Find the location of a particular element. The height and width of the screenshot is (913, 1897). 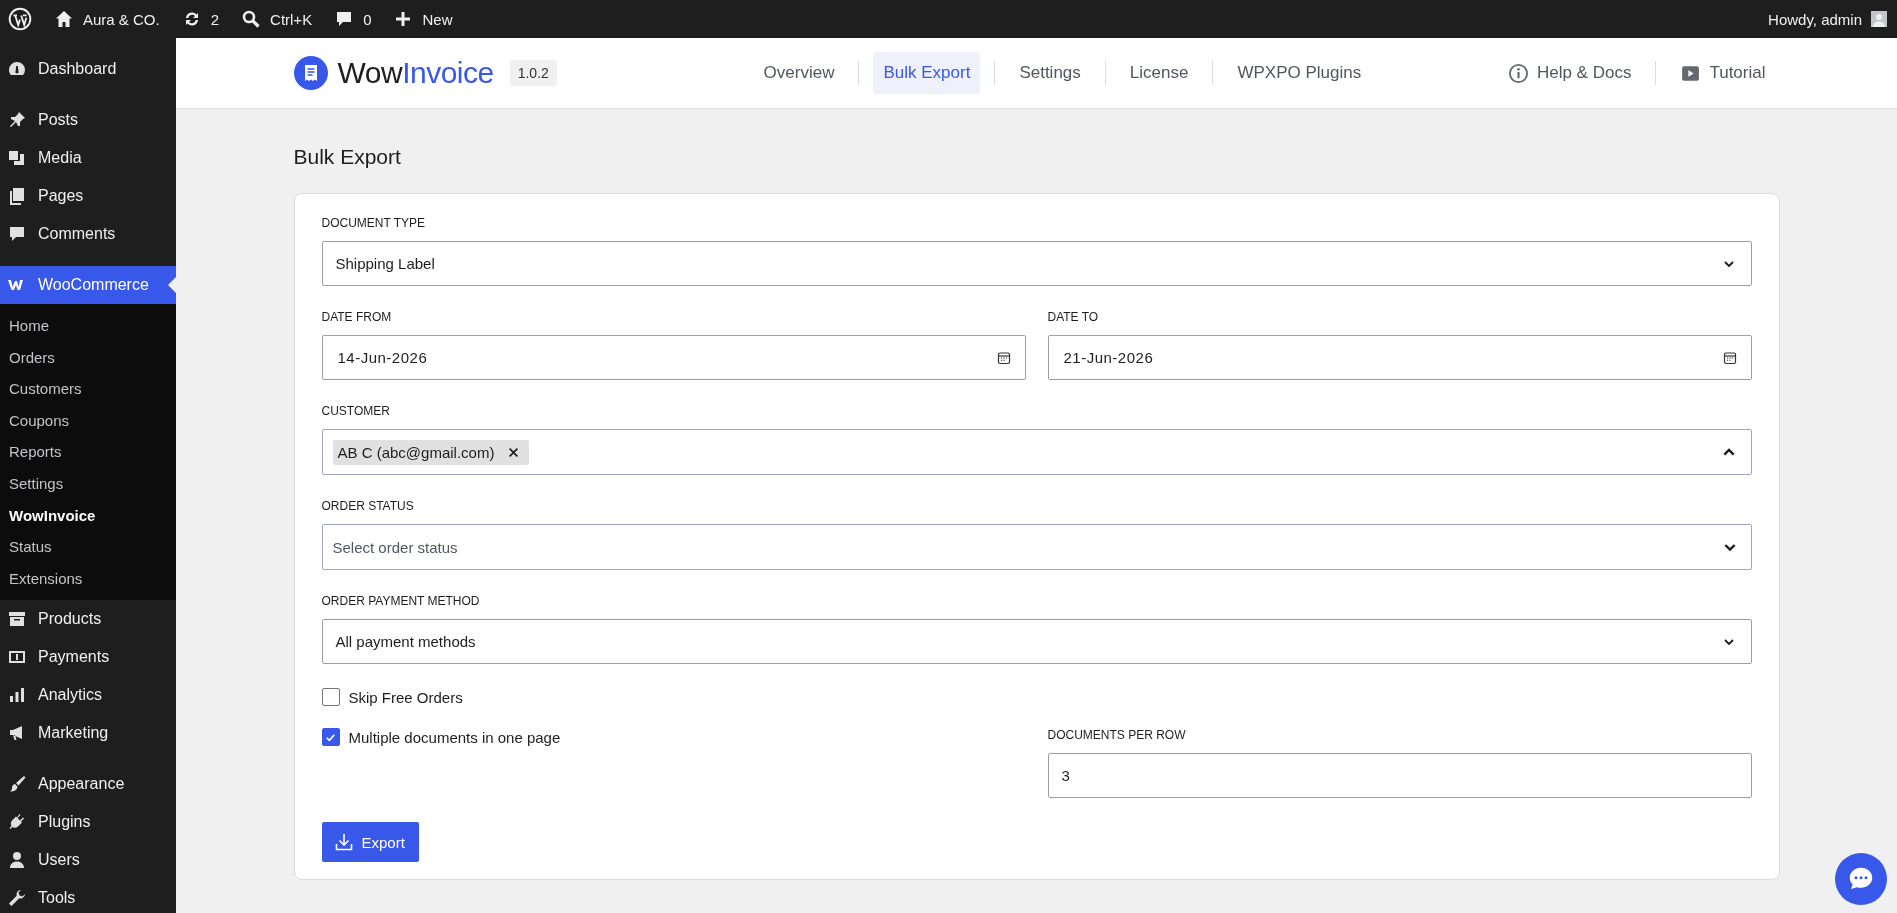

field-label: DOCUMENTS PER ROW is located at coordinates (1117, 735).